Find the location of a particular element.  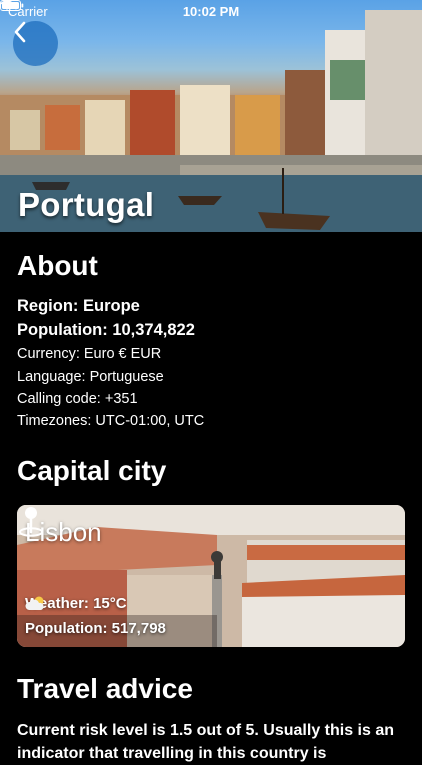

travel-advice-heading: Travel advice is located at coordinates (105, 688).